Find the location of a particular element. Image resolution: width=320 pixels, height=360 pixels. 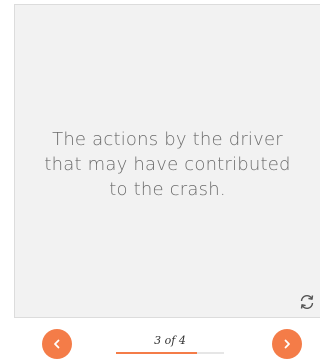

chevron-left-icon is located at coordinates (57, 344).